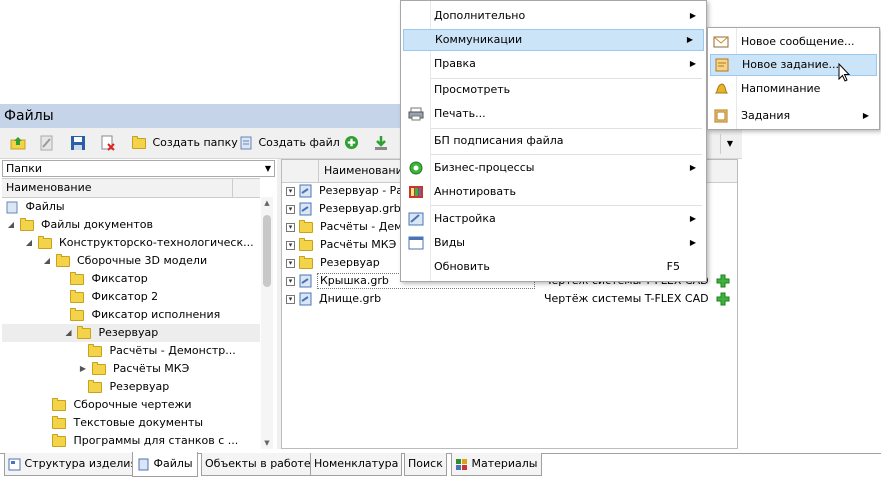 The width and height of the screenshot is (881, 477). I want to click on tree-item: ◢ Сборочные 3D модели, so click(124, 261).